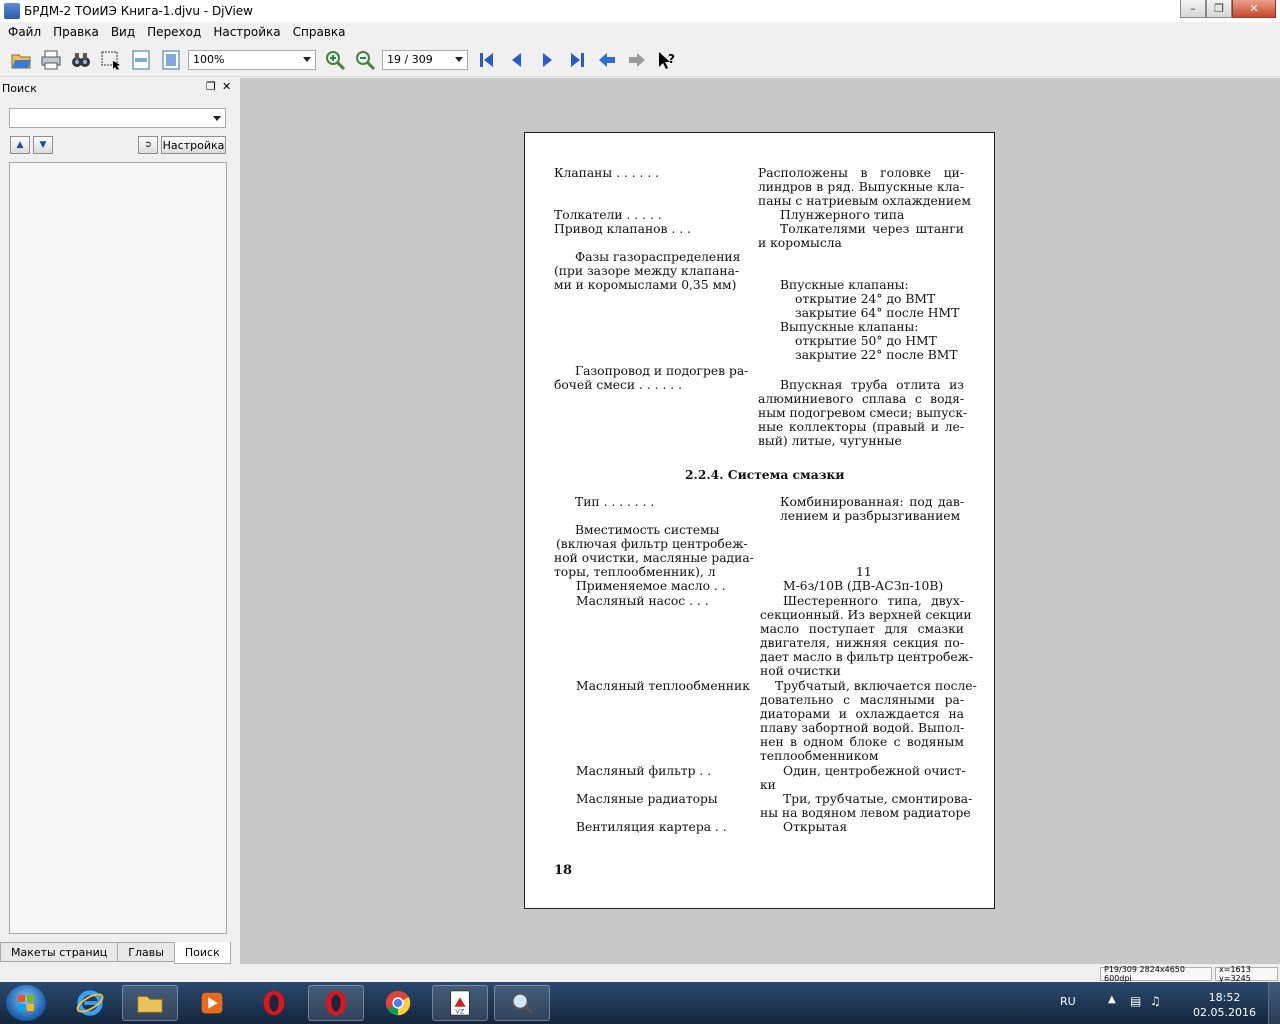 Image resolution: width=1280 pixels, height=1024 pixels. I want to click on open-button, so click(21, 60).